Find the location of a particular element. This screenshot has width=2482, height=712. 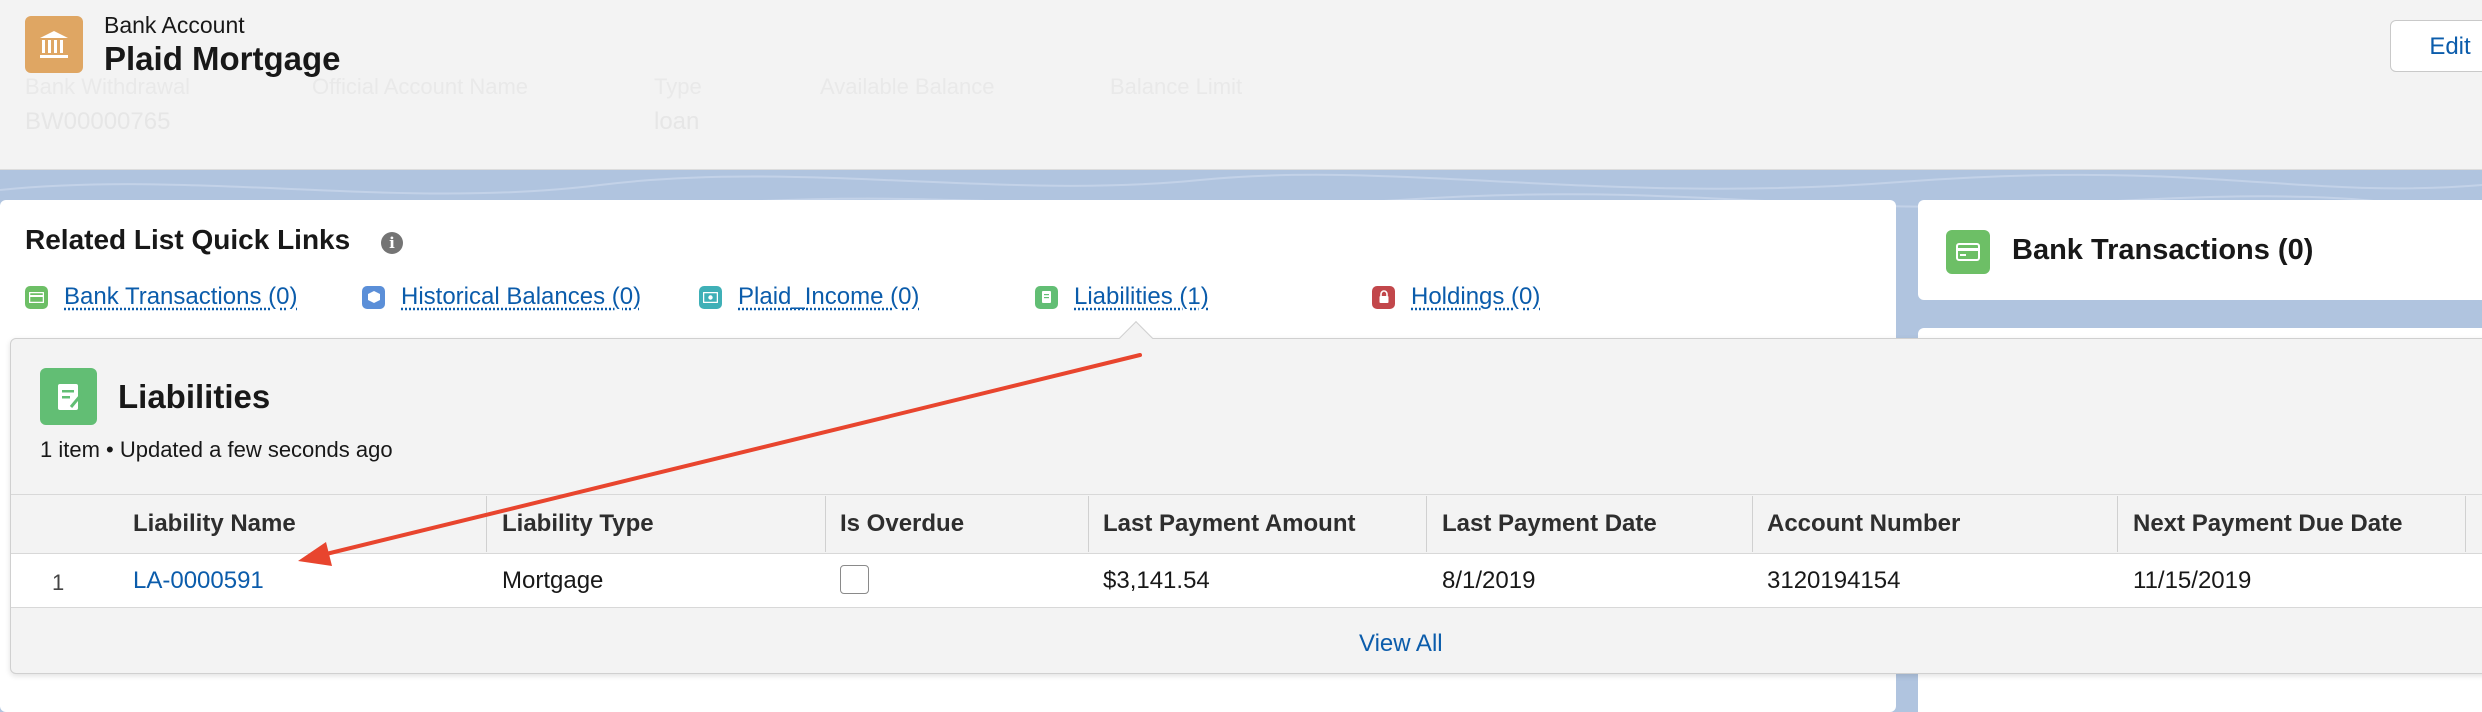

liability-type-cell: Mortgage is located at coordinates (552, 581).